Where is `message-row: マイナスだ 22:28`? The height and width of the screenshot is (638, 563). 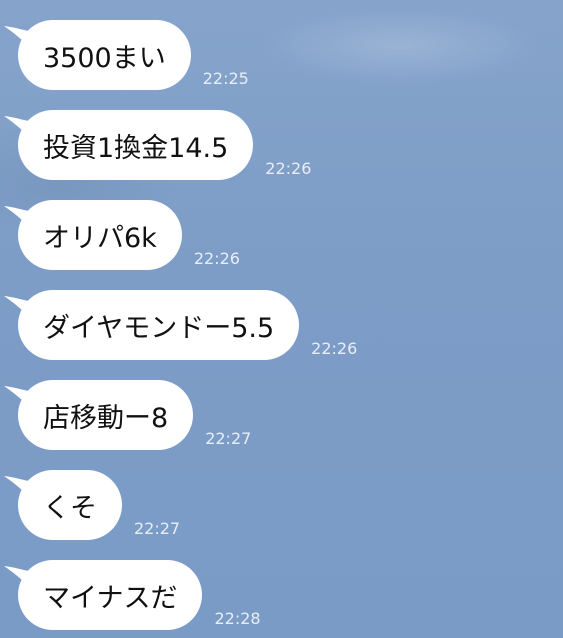 message-row: マイナスだ 22:28 is located at coordinates (132, 595).